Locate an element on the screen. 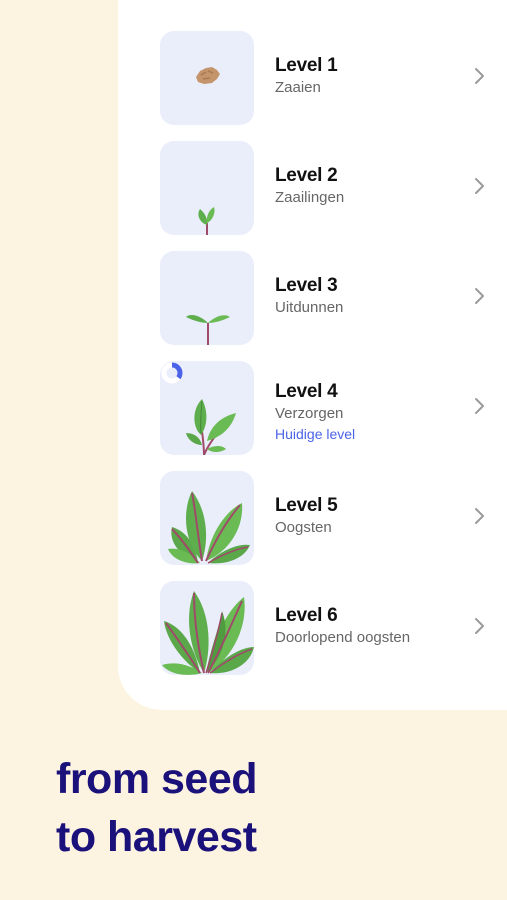 The width and height of the screenshot is (507, 900). level-title: Level 2 is located at coordinates (306, 175).